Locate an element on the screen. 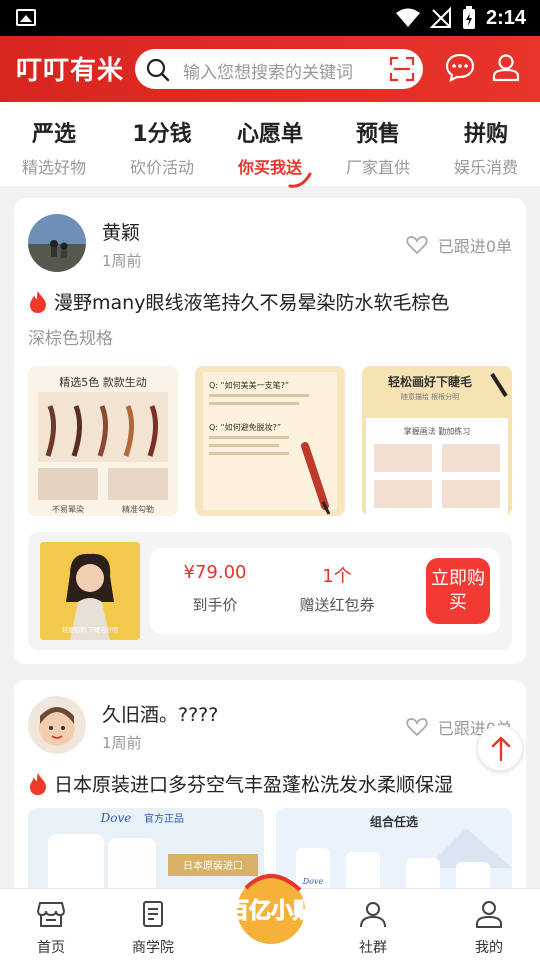  scan-icon is located at coordinates (402, 69).